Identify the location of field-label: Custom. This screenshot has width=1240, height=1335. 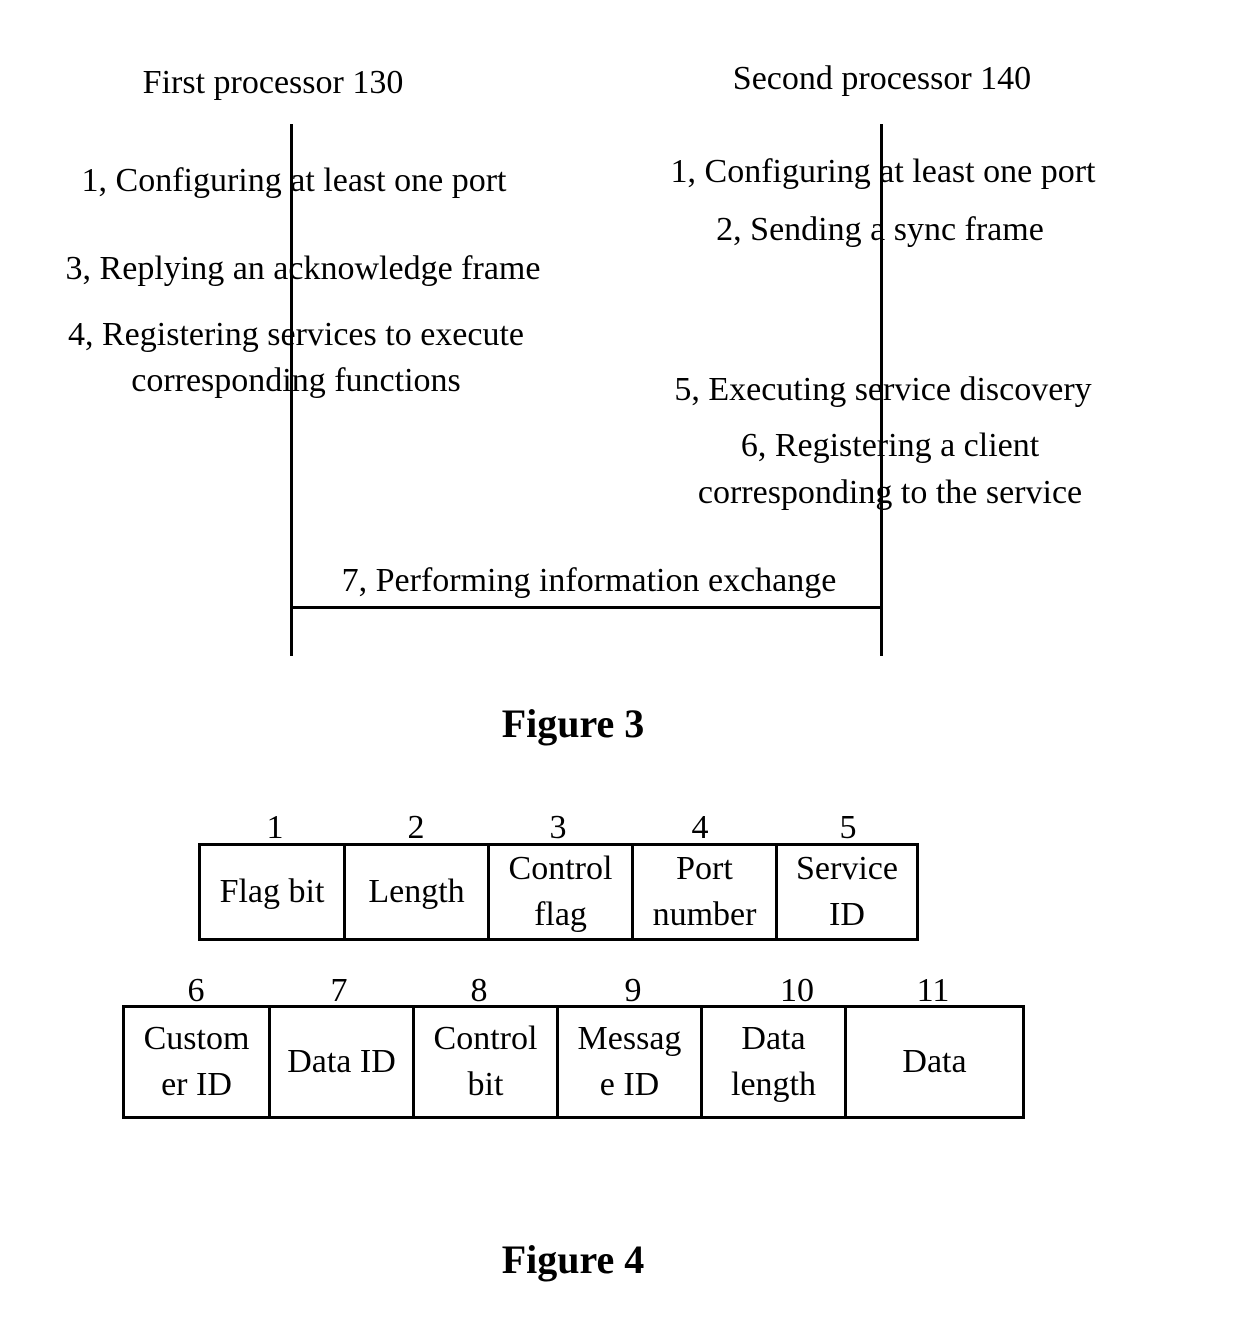
(196, 1038).